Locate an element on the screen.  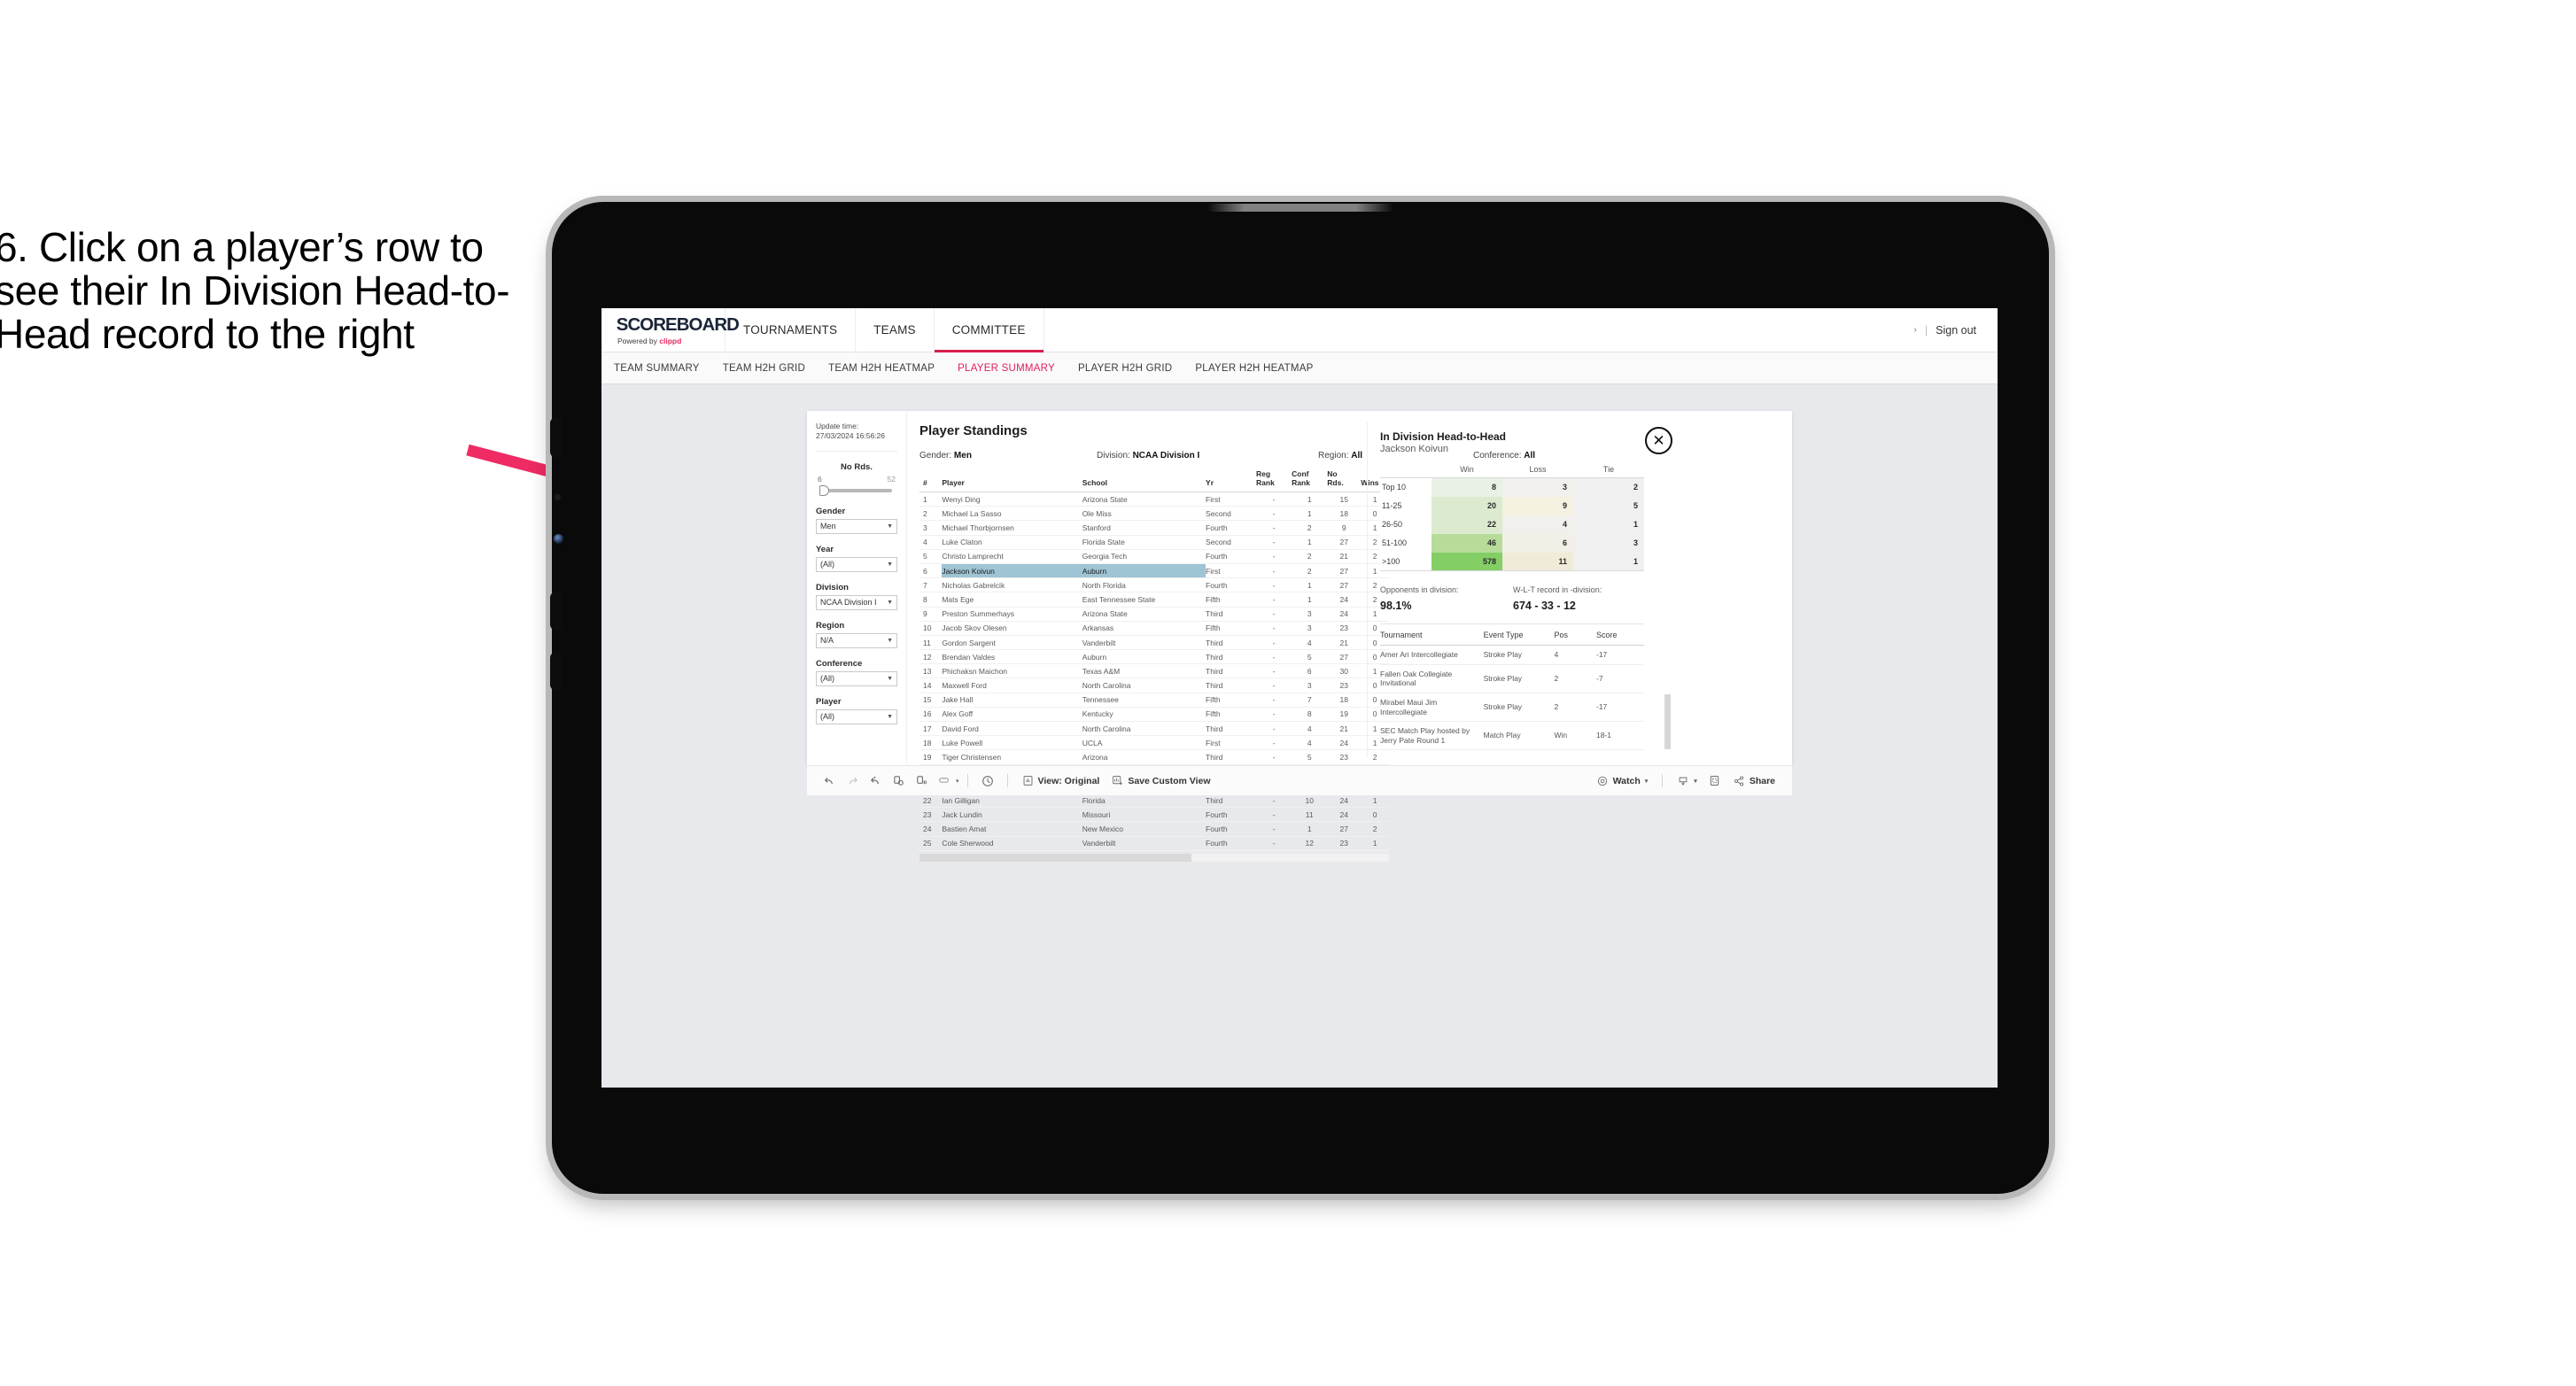
nav-tournaments: TOURNAMENTS is located at coordinates (791, 330).